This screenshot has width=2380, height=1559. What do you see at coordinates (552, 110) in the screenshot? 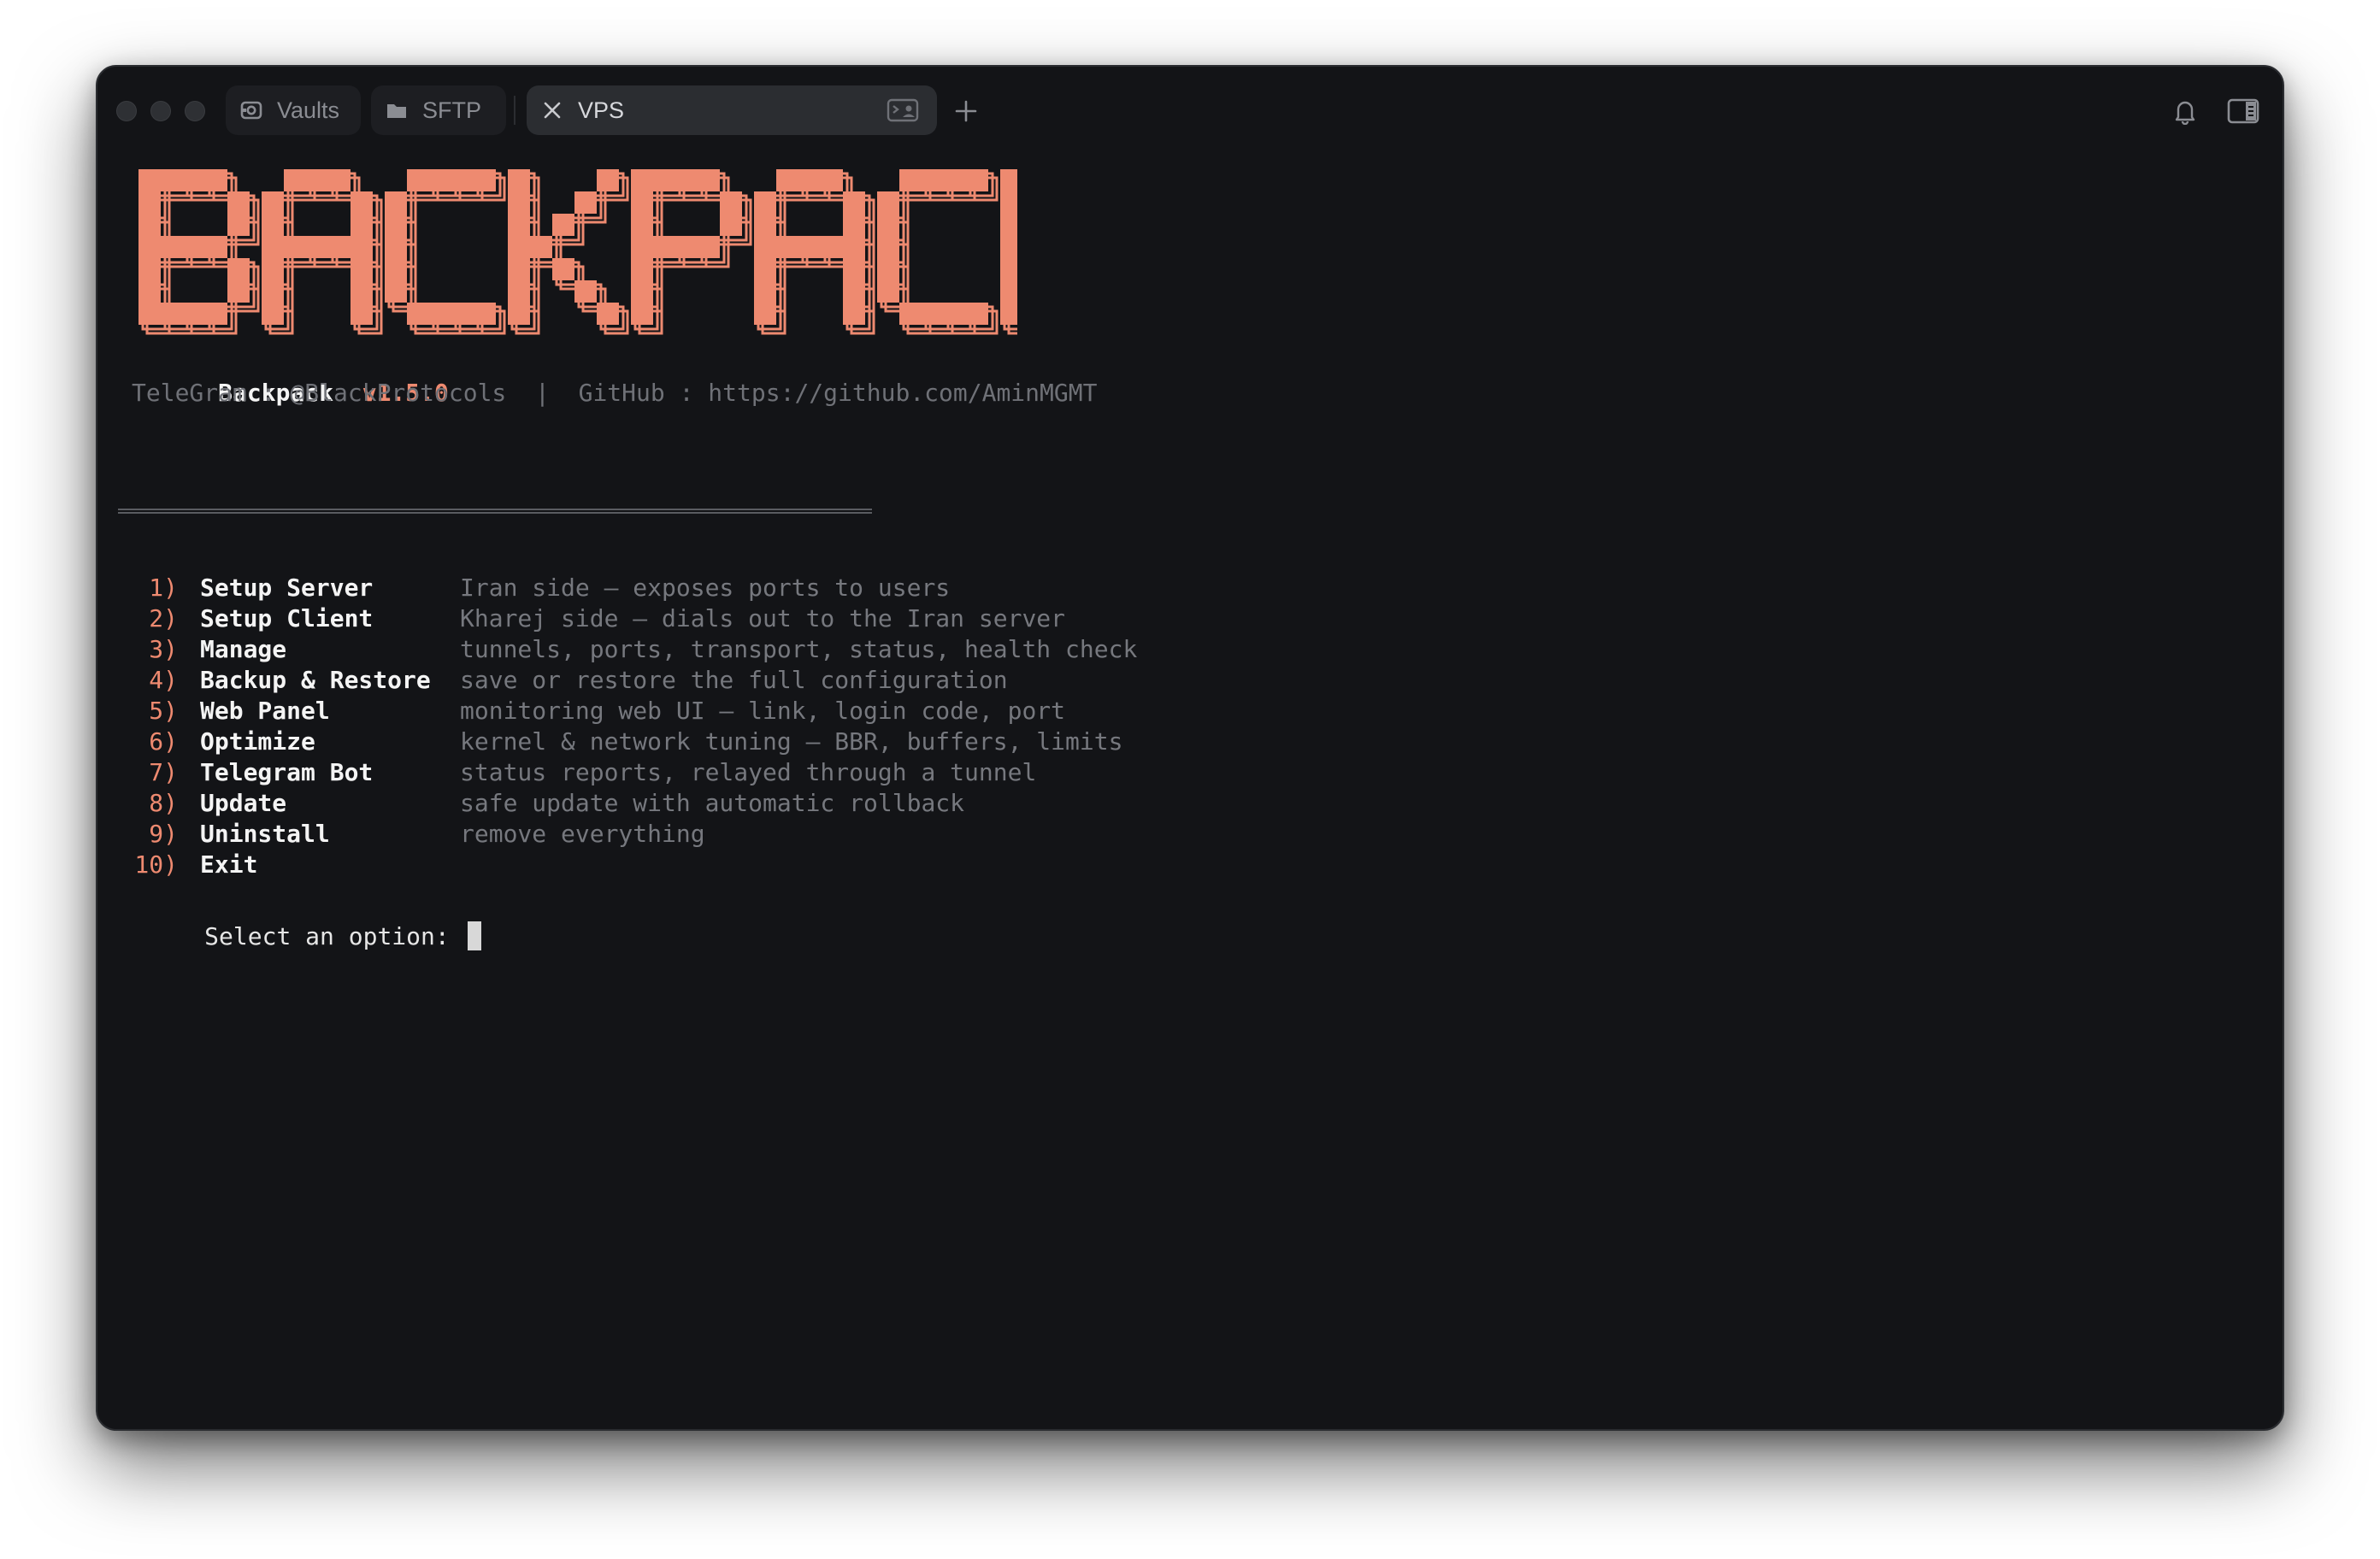
I see `close-icon` at bounding box center [552, 110].